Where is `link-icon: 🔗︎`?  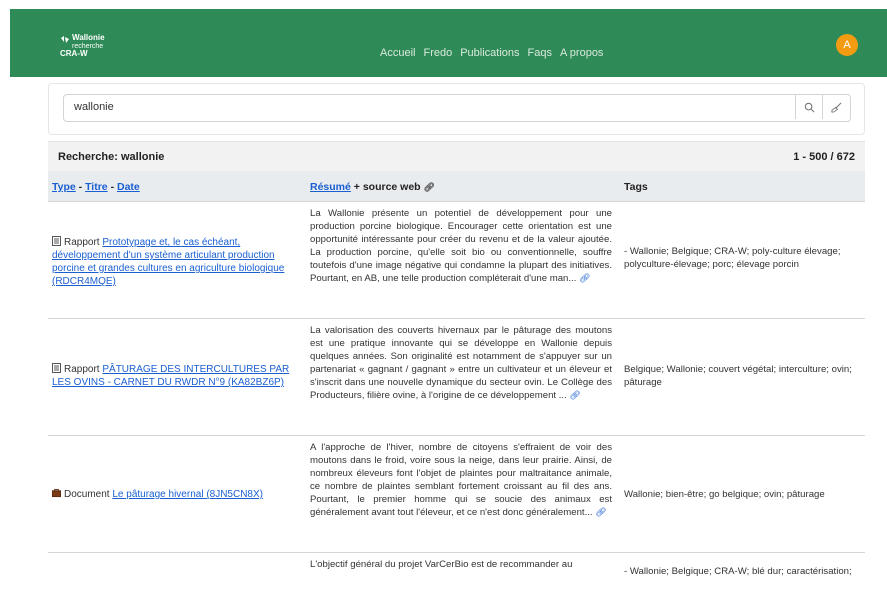 link-icon: 🔗︎ is located at coordinates (429, 187).